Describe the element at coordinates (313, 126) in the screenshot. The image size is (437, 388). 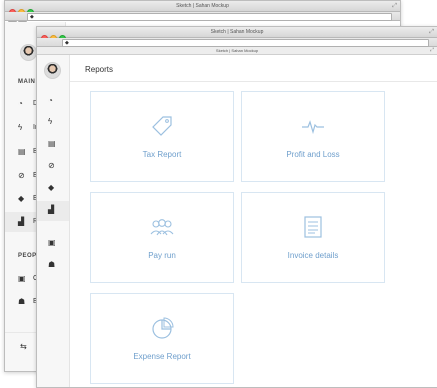
I see `pulse-icon` at that location.